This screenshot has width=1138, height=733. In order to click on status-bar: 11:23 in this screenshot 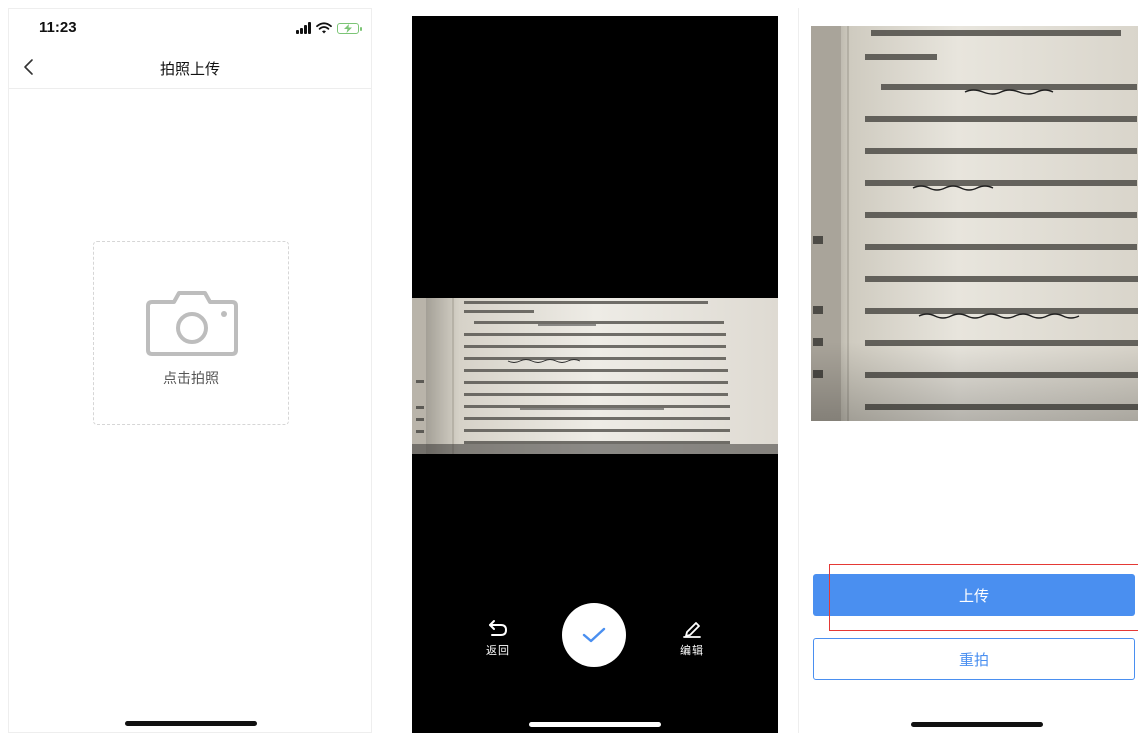, I will do `click(190, 29)`.